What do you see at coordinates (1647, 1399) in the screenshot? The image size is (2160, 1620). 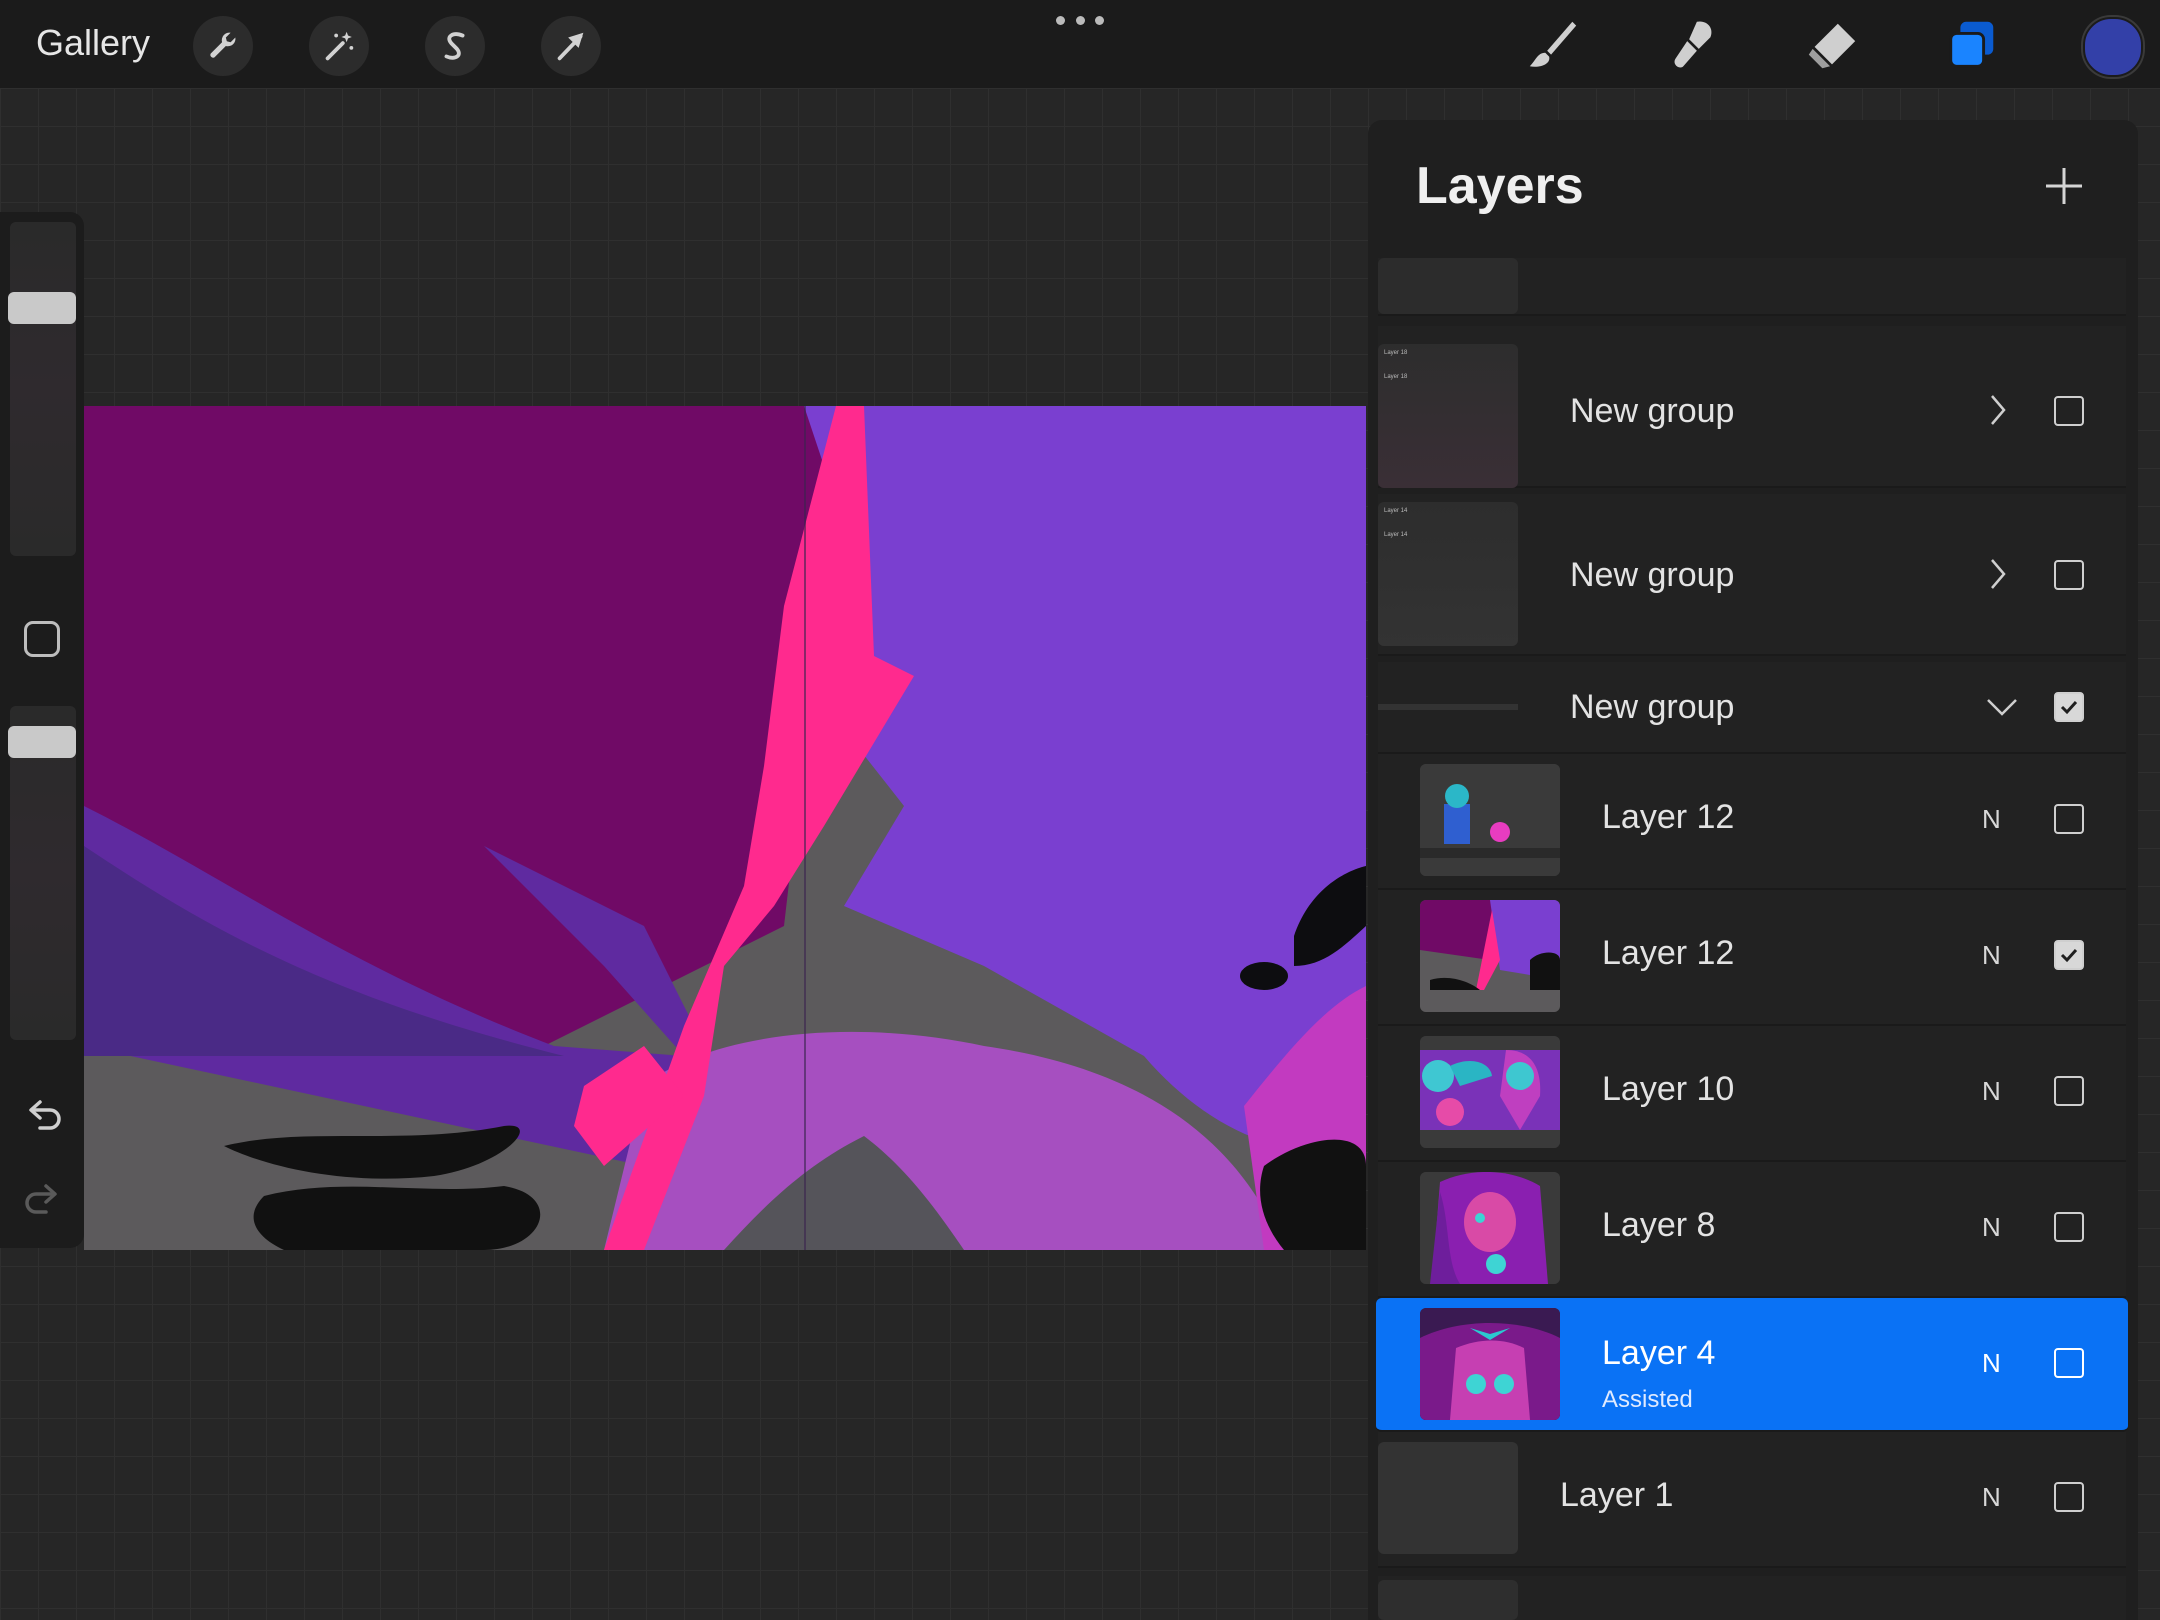 I see `layer-subtitle: Assisted` at bounding box center [1647, 1399].